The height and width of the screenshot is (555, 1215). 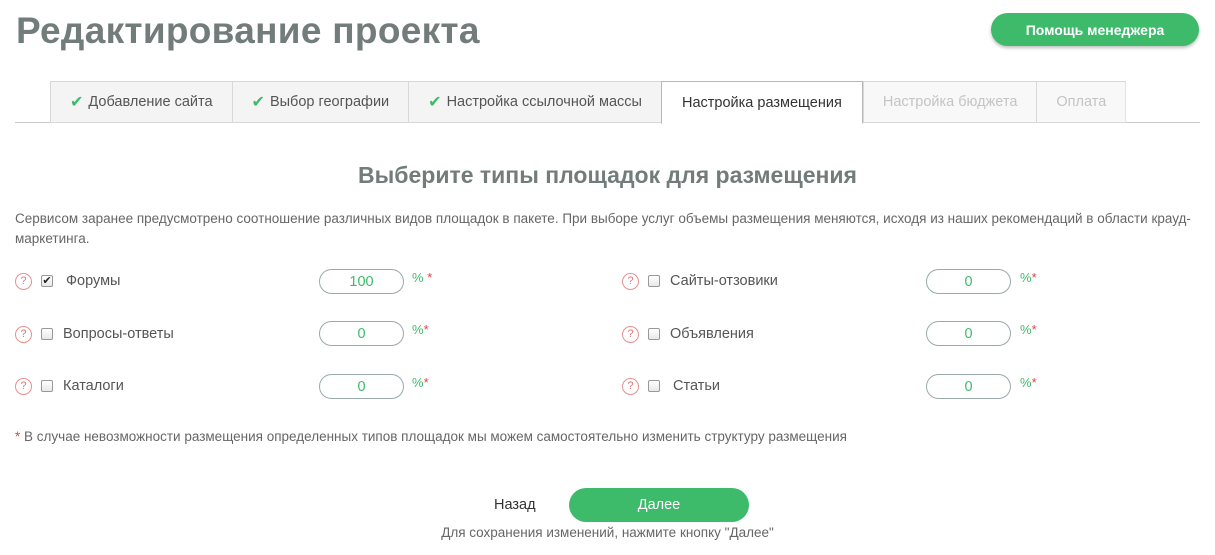 What do you see at coordinates (544, 102) in the screenshot?
I see `tab-label: Настройка ссылочной массы` at bounding box center [544, 102].